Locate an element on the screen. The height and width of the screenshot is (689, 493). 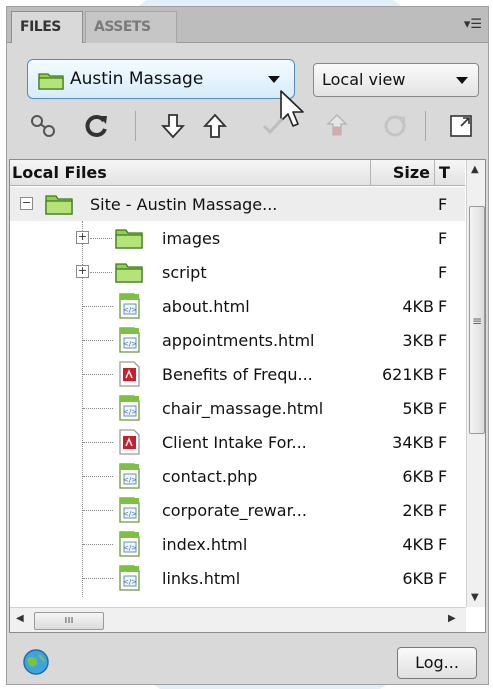
horizontal-scrollbar: ◀ ııı ▶ is located at coordinates (238, 619).